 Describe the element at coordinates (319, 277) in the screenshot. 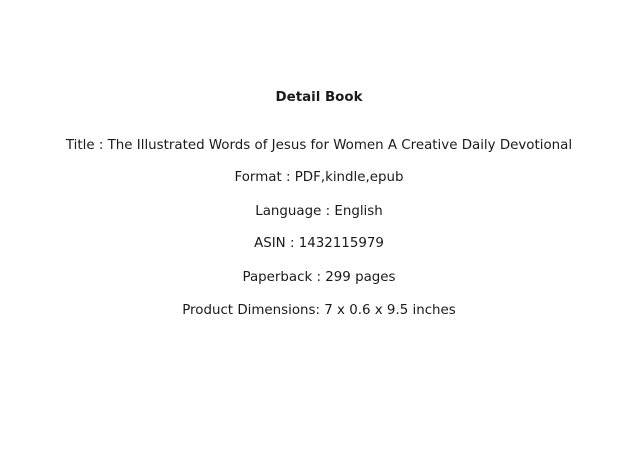

I see `paperback-line: Paperback : 299 pages` at that location.